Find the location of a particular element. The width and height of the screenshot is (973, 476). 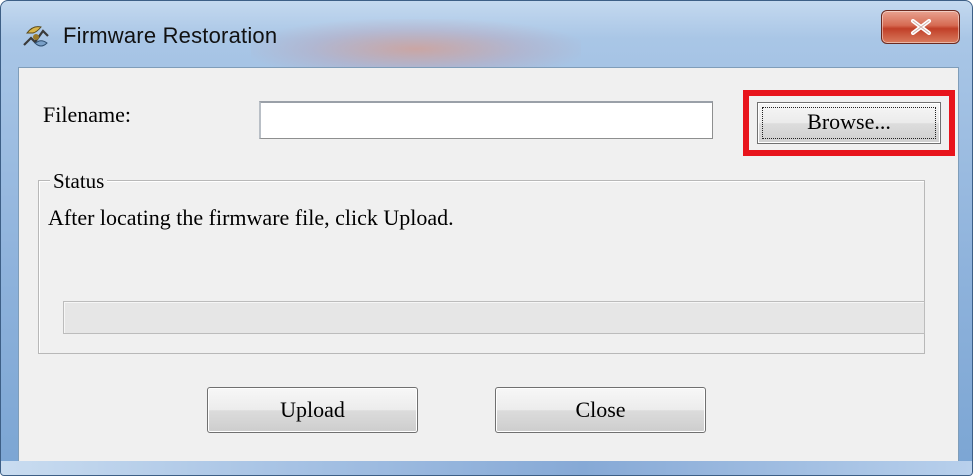

focus-rectangle is located at coordinates (849, 123).